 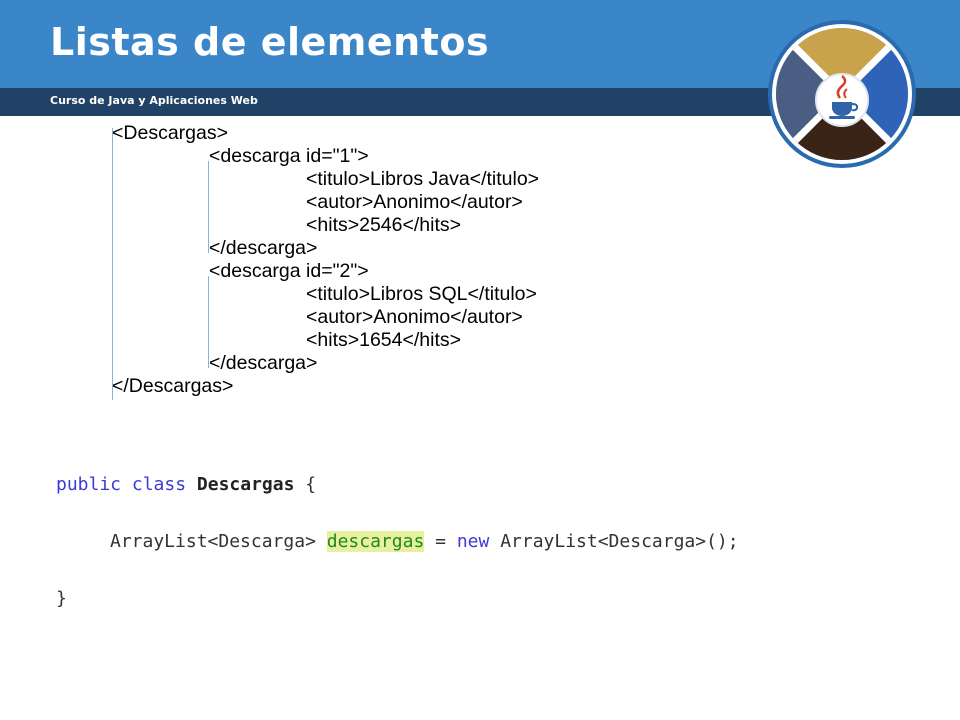 What do you see at coordinates (473, 541) in the screenshot?
I see `keyword-new: new` at bounding box center [473, 541].